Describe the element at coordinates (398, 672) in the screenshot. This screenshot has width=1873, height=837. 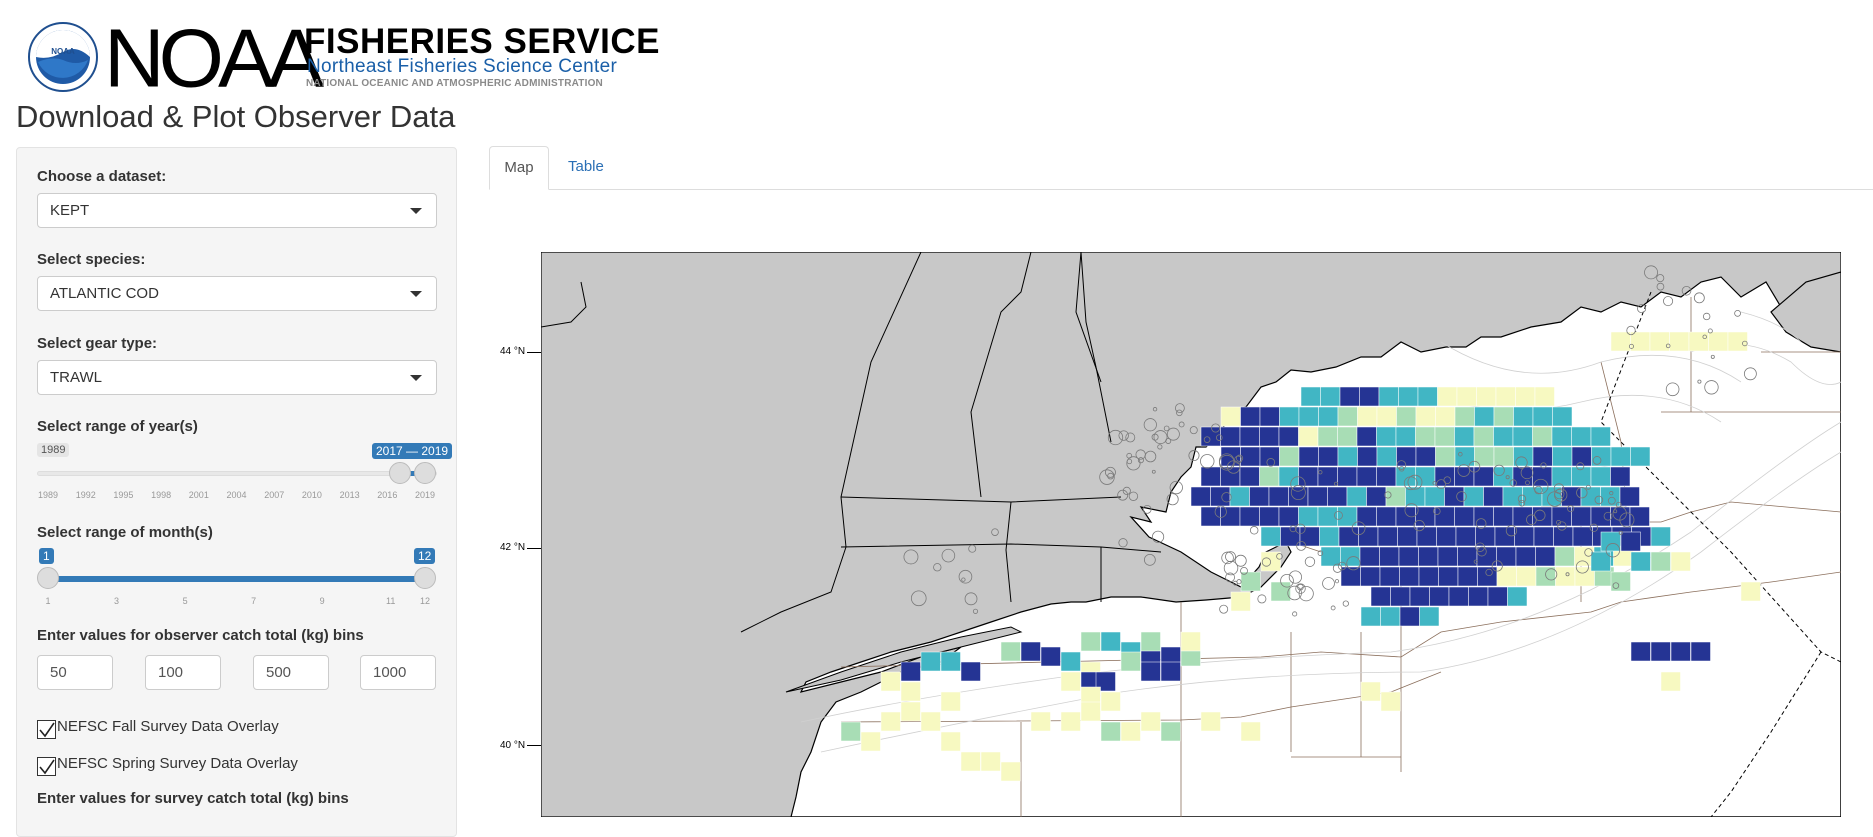
I see `observer-bin-4-input: 1000` at that location.